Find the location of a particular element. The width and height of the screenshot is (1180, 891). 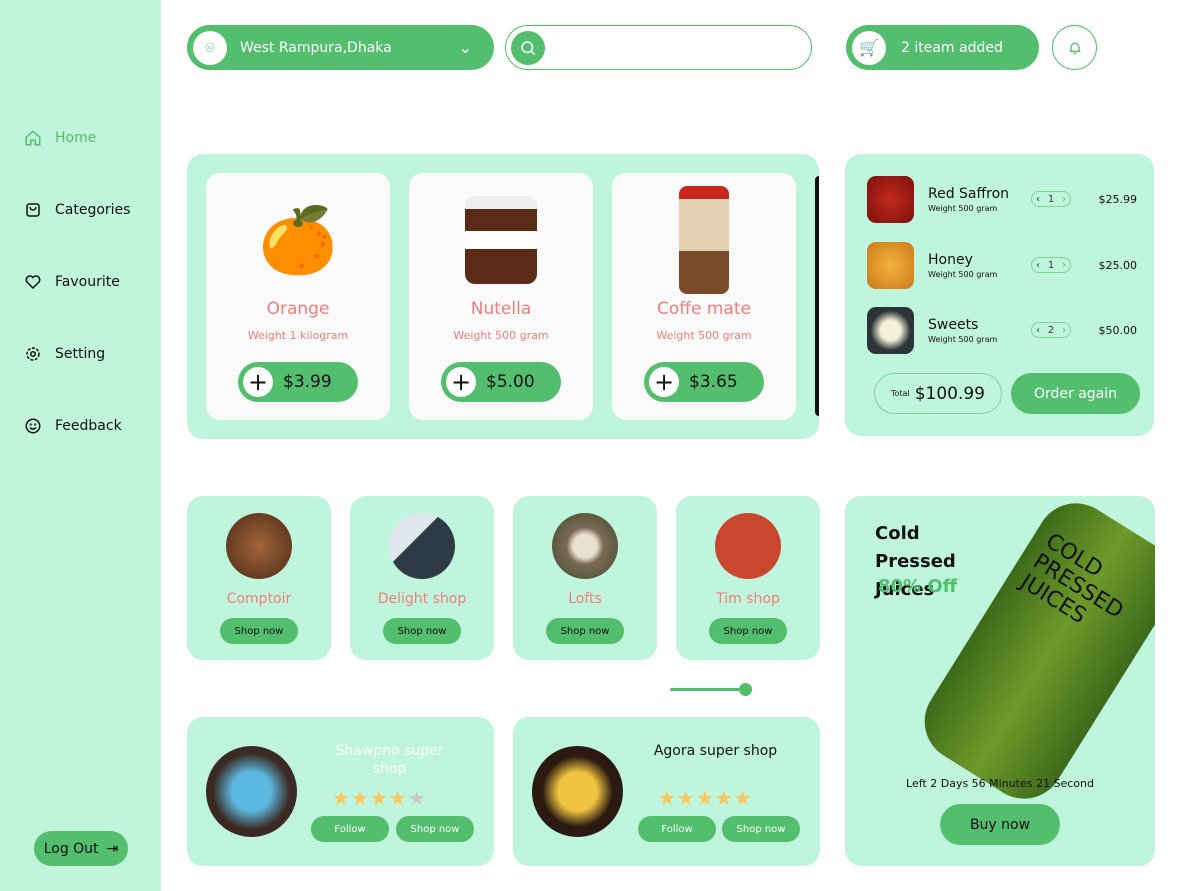

cart-item-name: Honey is located at coordinates (950, 259).